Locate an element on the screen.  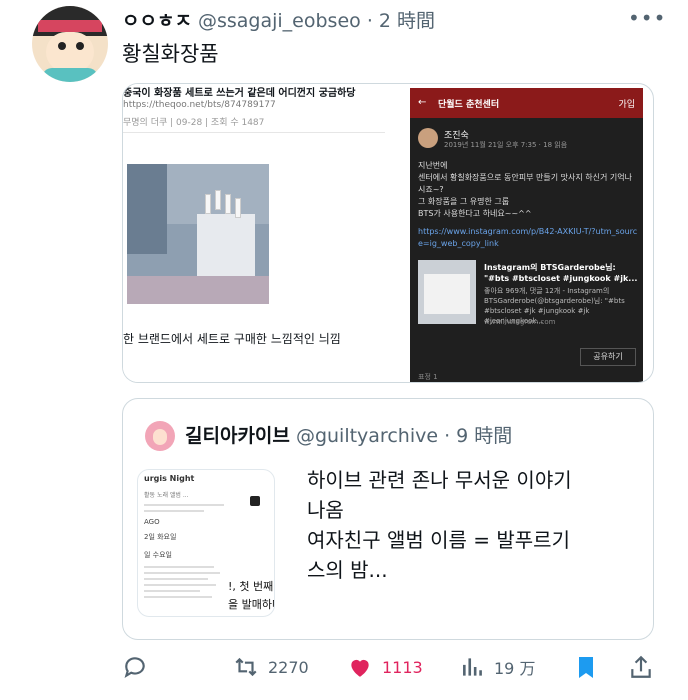
reply-button is located at coordinates (135, 667).